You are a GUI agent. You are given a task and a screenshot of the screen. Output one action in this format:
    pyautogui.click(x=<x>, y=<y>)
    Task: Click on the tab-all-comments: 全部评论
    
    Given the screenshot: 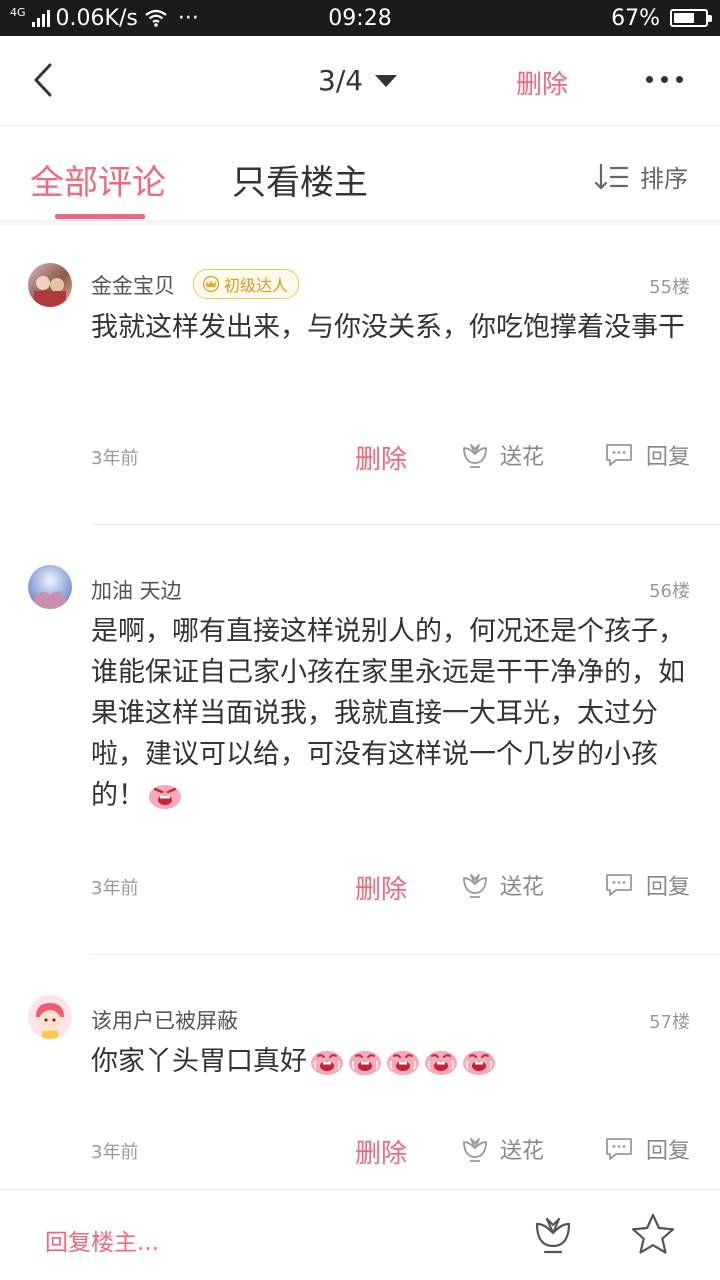 What is the action you would take?
    pyautogui.click(x=98, y=179)
    